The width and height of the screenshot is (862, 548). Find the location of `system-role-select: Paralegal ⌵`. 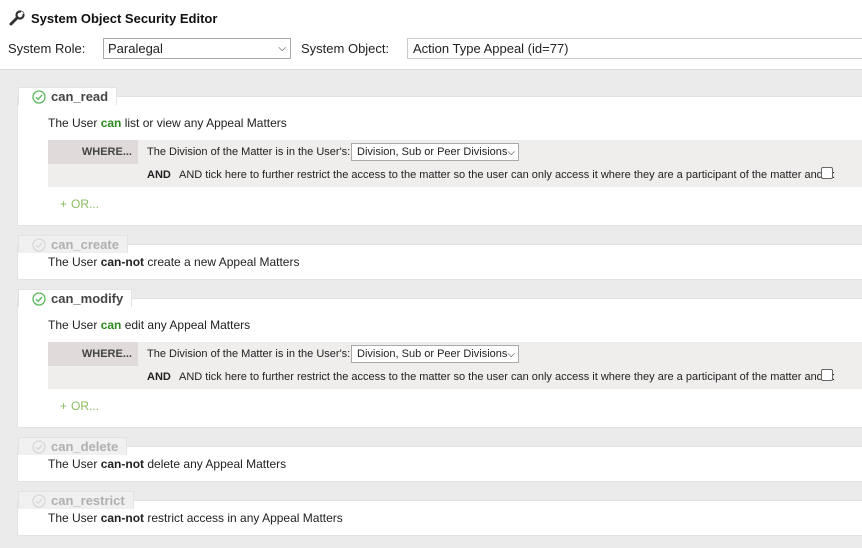

system-role-select: Paralegal ⌵ is located at coordinates (197, 48).